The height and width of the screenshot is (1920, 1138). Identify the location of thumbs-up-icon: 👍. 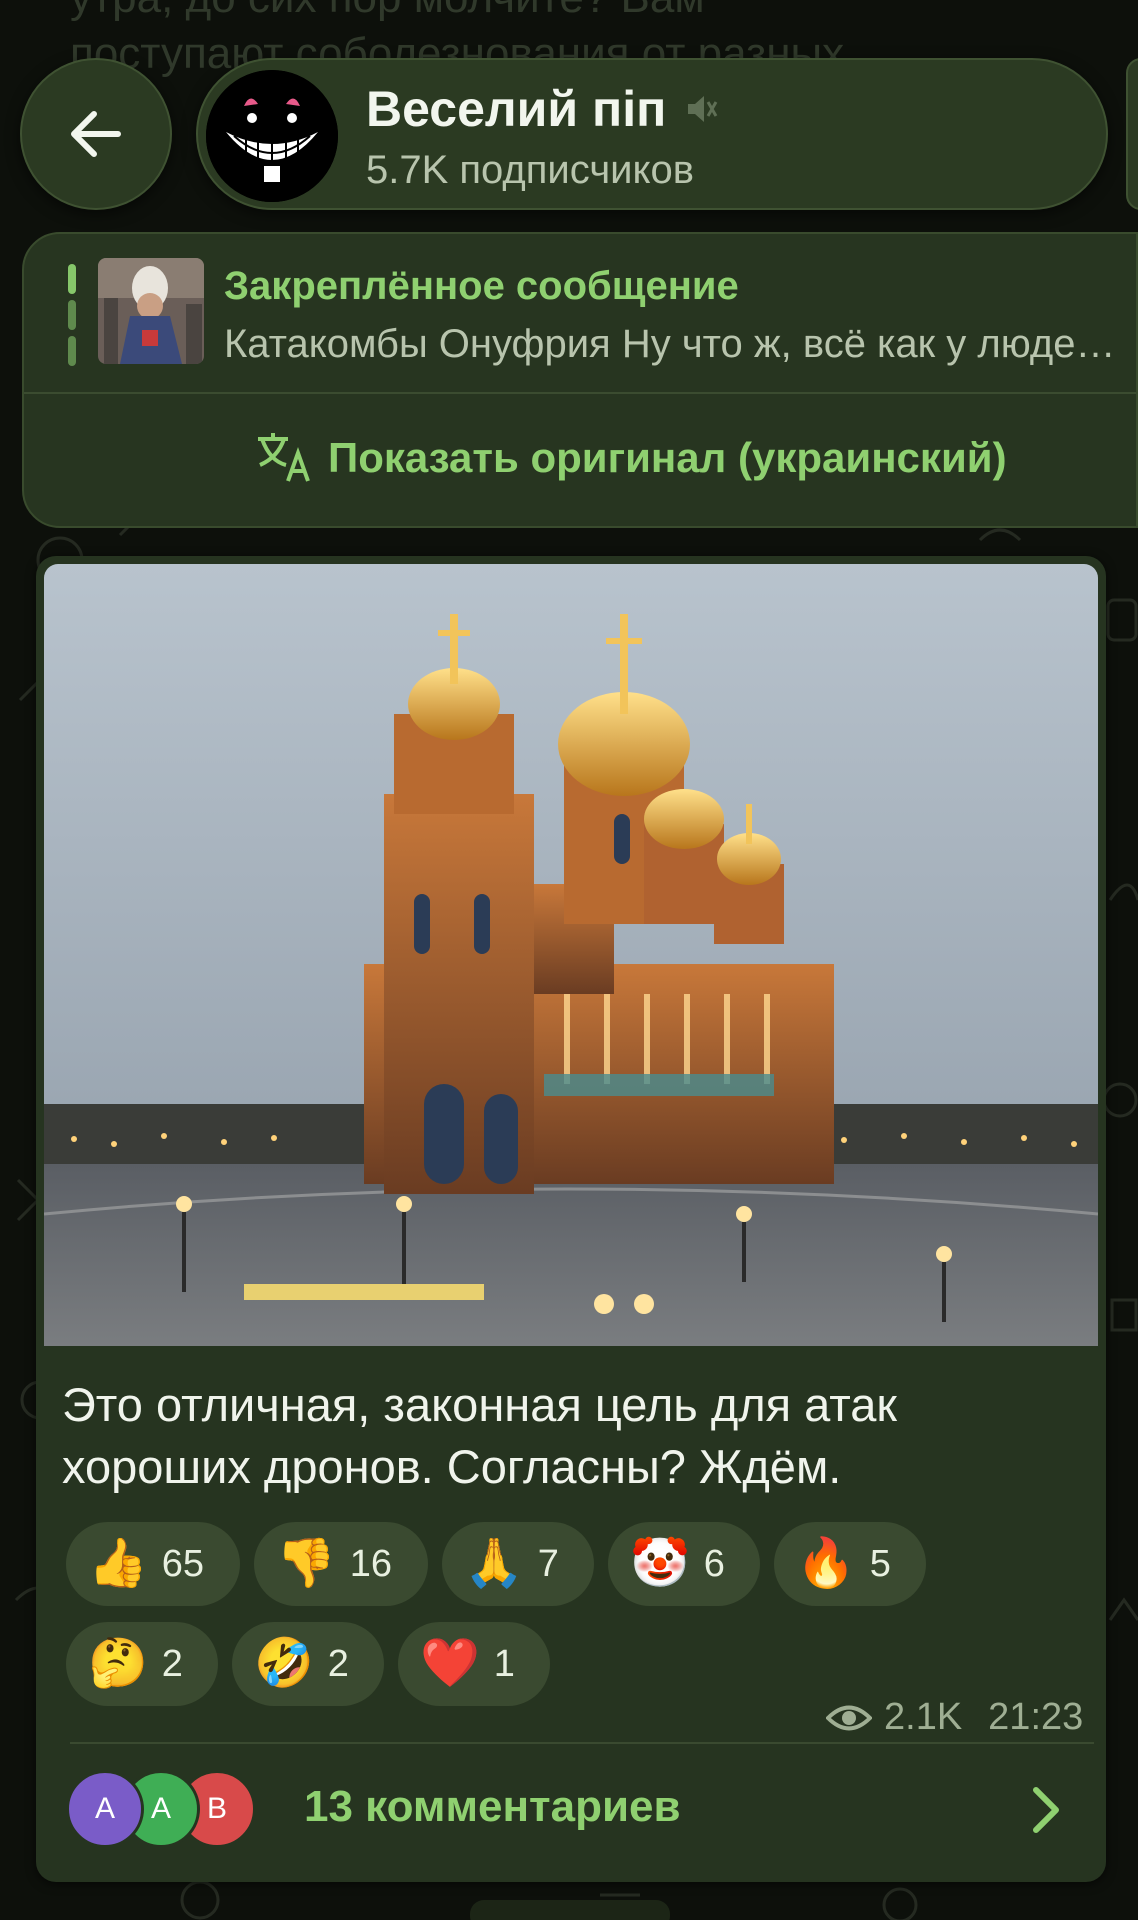
(118, 1563).